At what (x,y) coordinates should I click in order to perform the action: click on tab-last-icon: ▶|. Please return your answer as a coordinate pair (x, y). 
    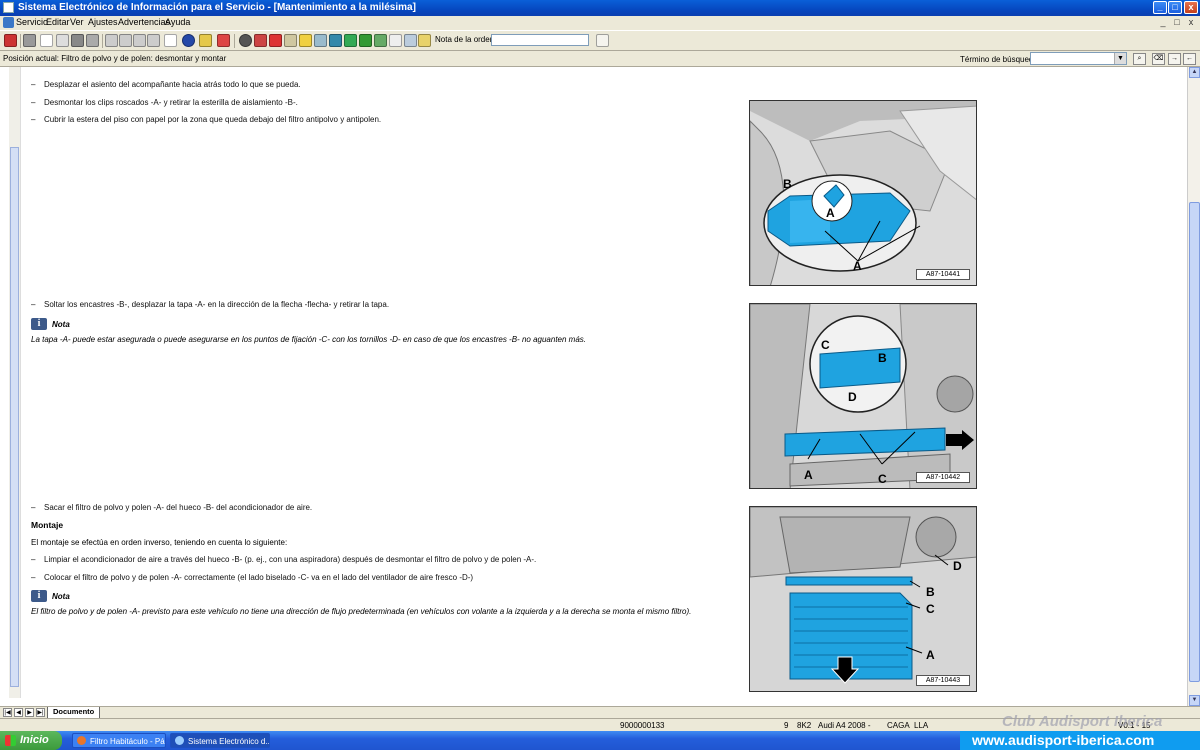
    Looking at the image, I should click on (40, 712).